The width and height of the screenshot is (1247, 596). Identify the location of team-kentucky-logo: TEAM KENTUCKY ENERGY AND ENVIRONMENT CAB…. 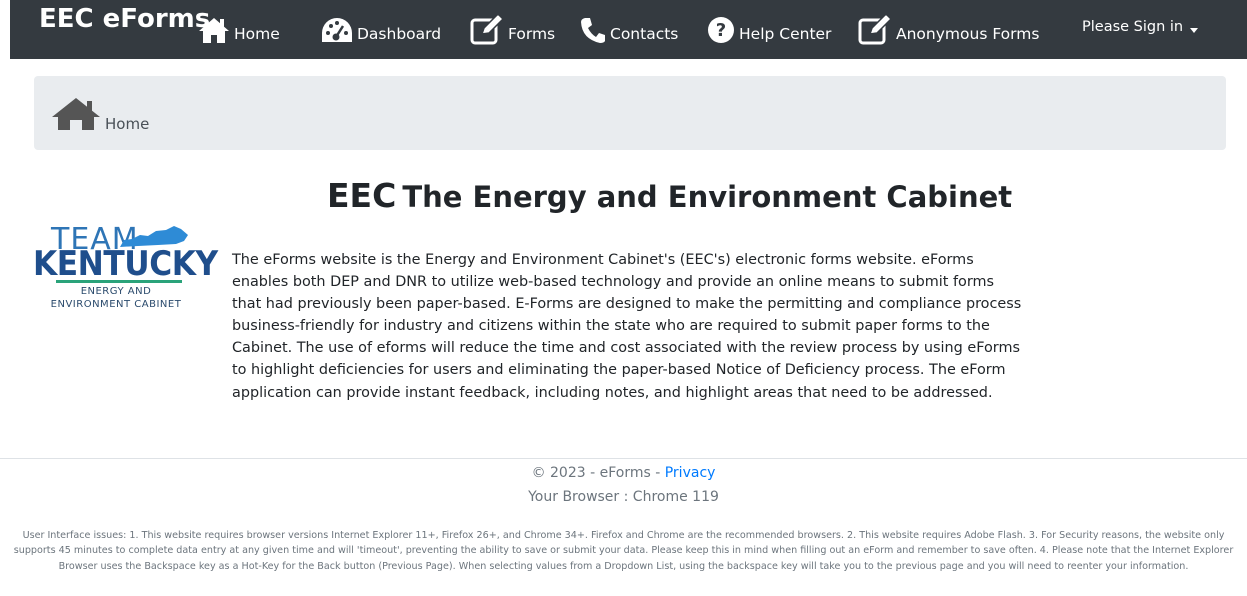
(118, 268).